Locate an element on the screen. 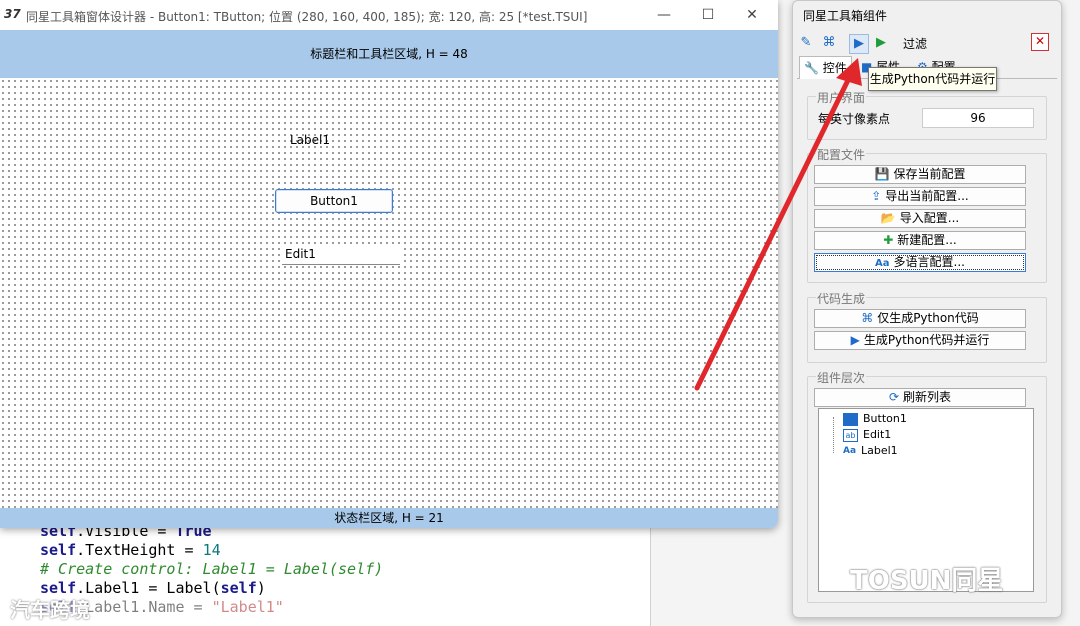 The width and height of the screenshot is (1080, 626). blog-watermark: 汽车跨境 is located at coordinates (50, 610).